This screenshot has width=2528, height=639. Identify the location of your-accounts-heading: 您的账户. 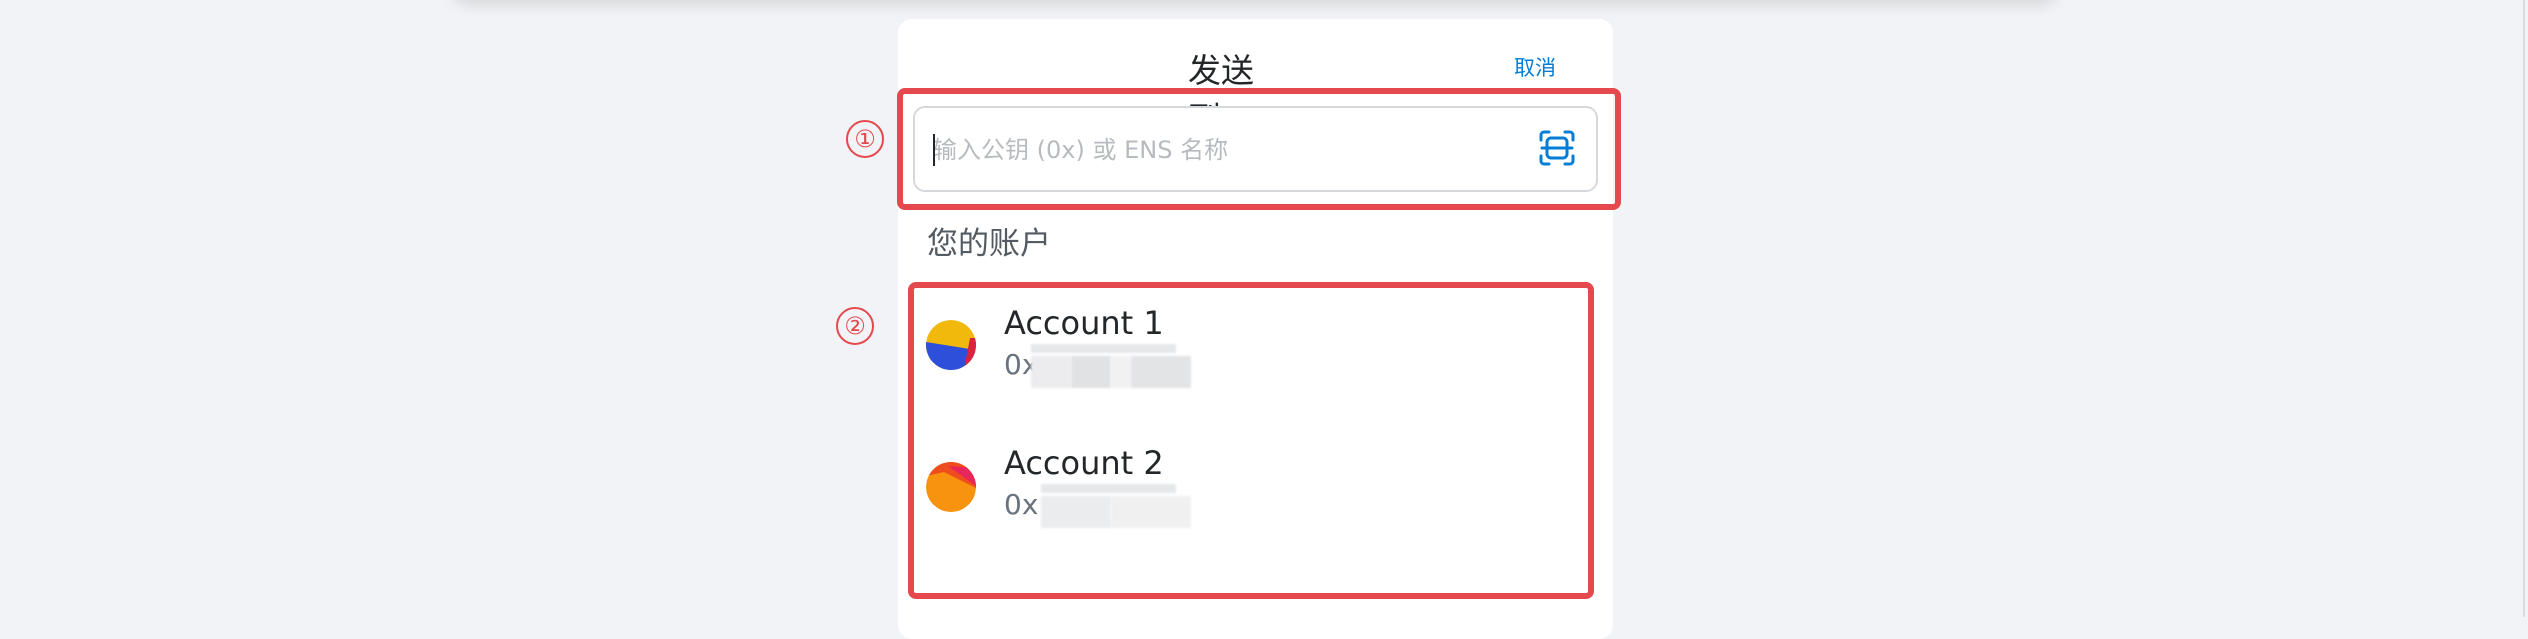
(989, 244).